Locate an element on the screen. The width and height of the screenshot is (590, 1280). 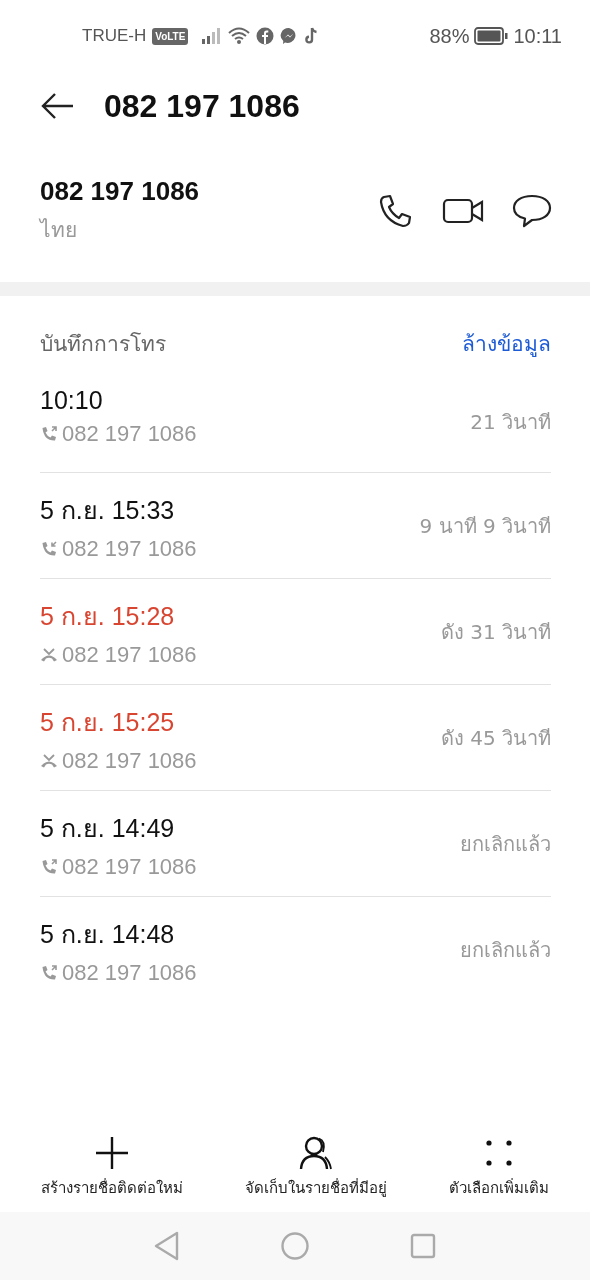
call-duration: ดัง 31 วินาที is located at coordinates (495, 632).